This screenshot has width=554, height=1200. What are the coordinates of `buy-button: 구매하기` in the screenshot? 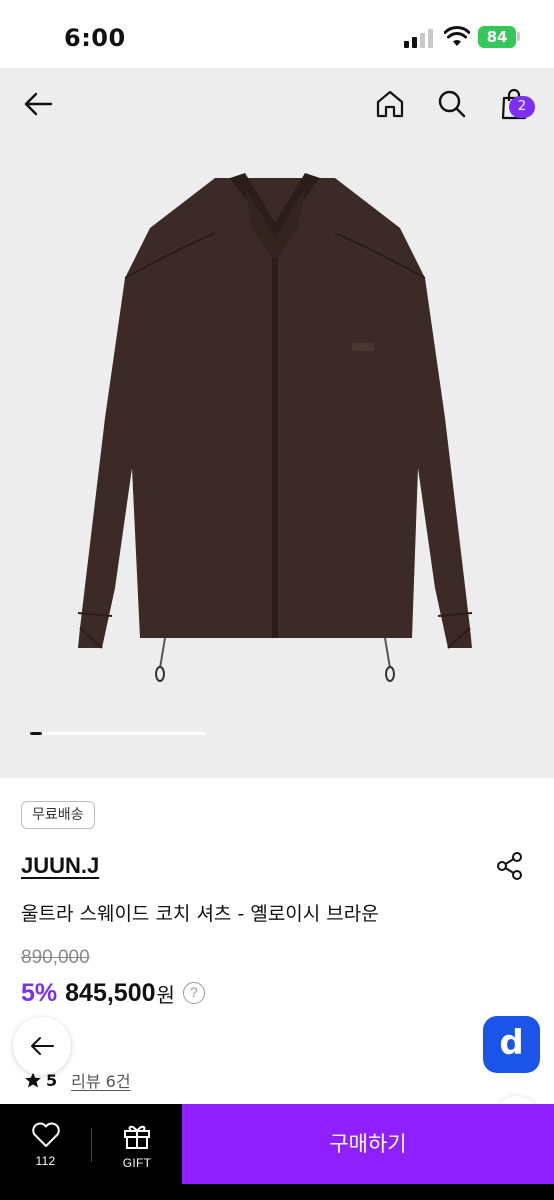 It's located at (368, 1144).